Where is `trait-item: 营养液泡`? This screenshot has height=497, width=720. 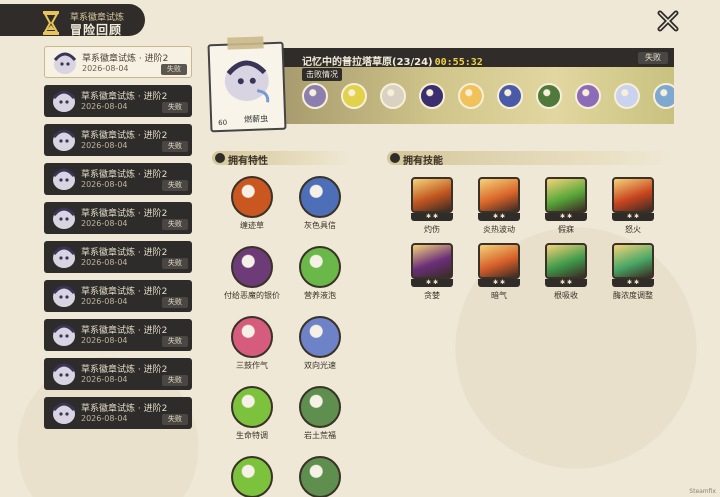
trait-item: 营养液泡 is located at coordinates (320, 273).